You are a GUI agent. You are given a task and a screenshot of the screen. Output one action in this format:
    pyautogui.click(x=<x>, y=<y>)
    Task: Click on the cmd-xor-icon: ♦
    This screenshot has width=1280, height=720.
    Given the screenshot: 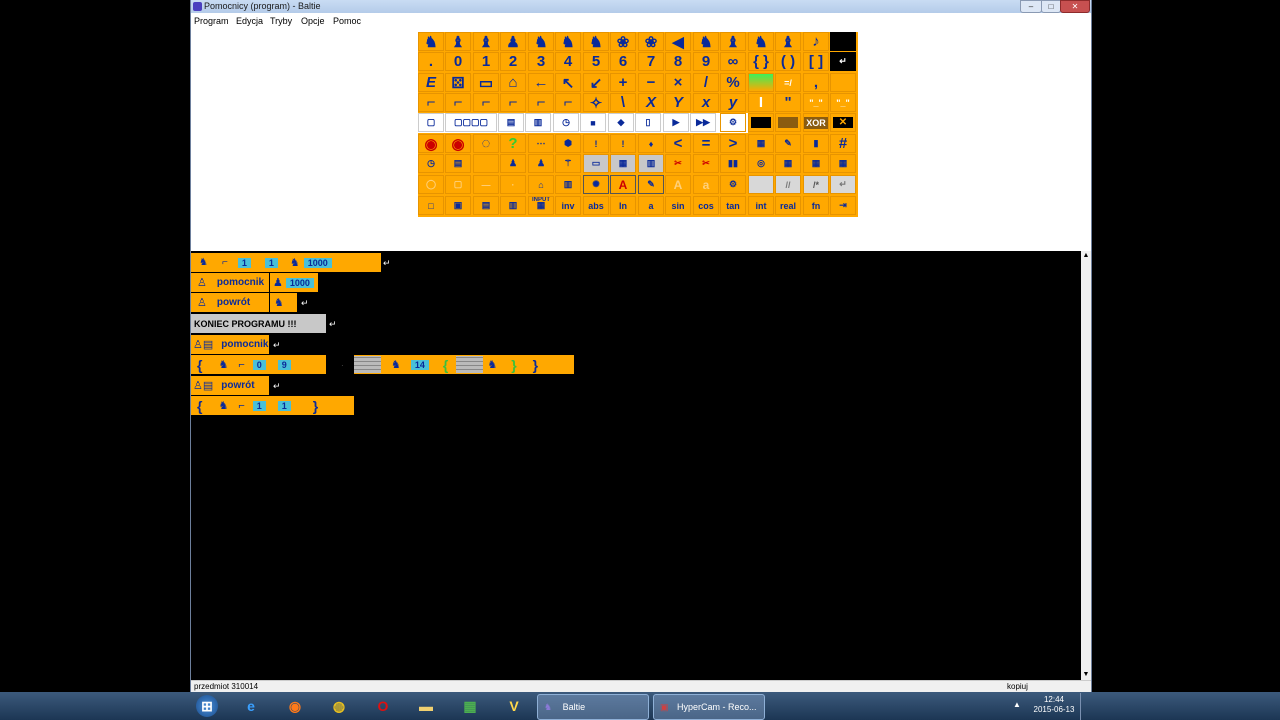 What is the action you would take?
    pyautogui.click(x=651, y=143)
    